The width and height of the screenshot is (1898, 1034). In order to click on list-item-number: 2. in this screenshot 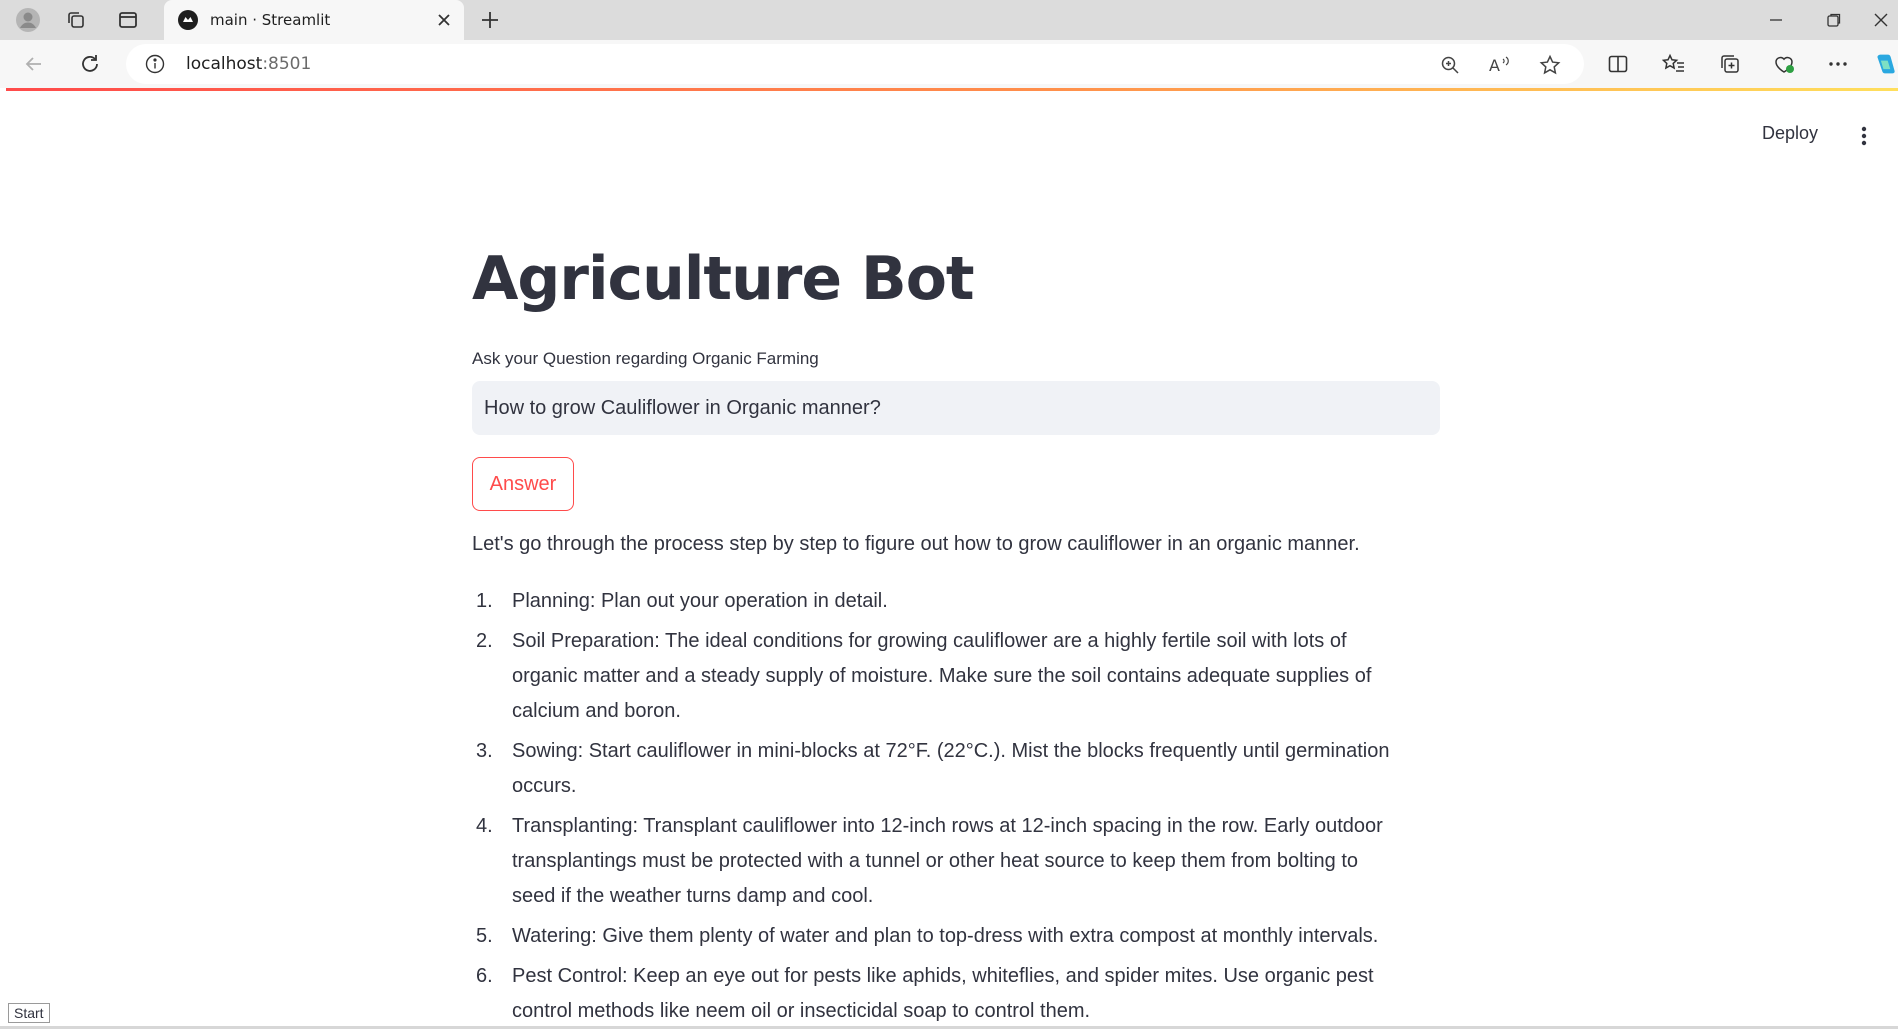, I will do `click(484, 641)`.